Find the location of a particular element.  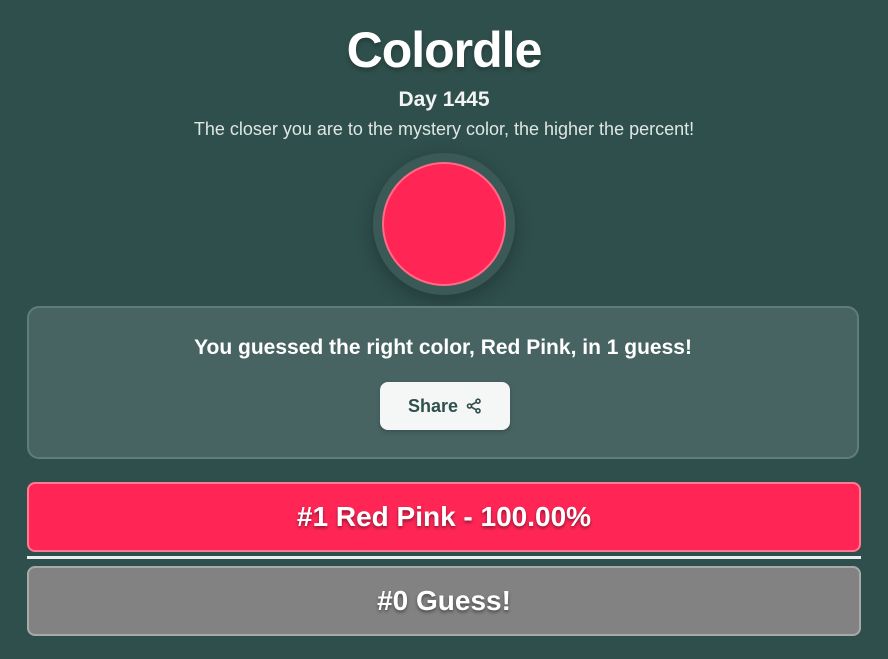

share-icon is located at coordinates (474, 406).